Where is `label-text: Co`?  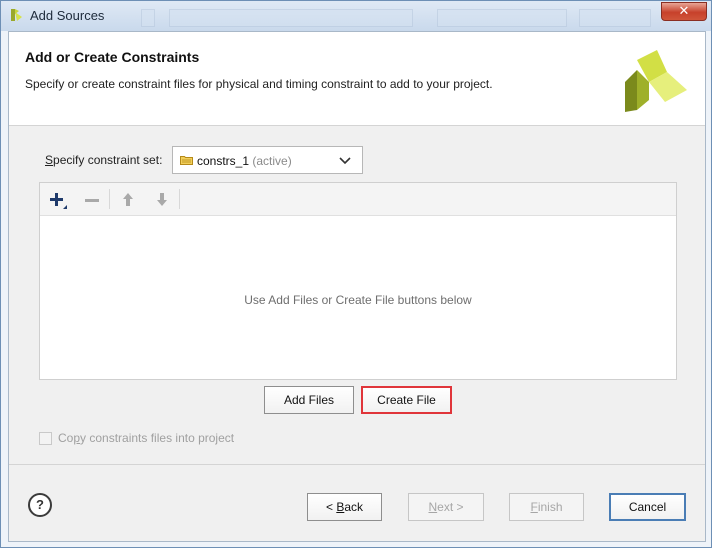 label-text: Co is located at coordinates (66, 438).